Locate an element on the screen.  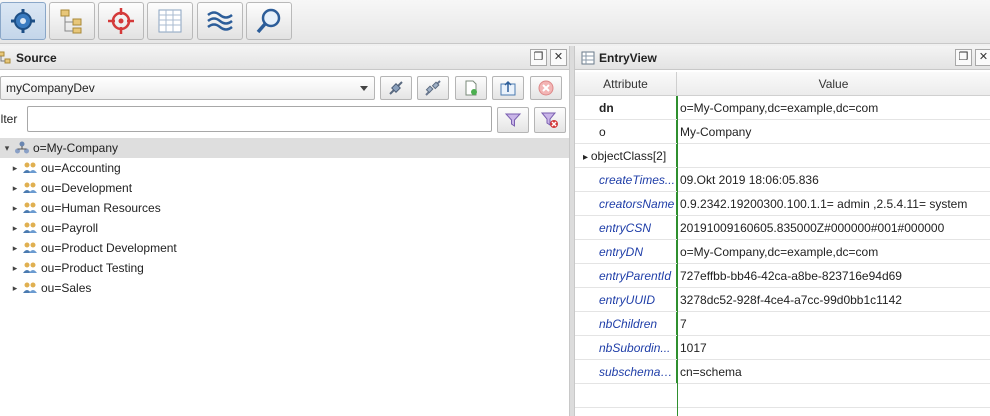
plug-disconnect-icon is located at coordinates (433, 88).